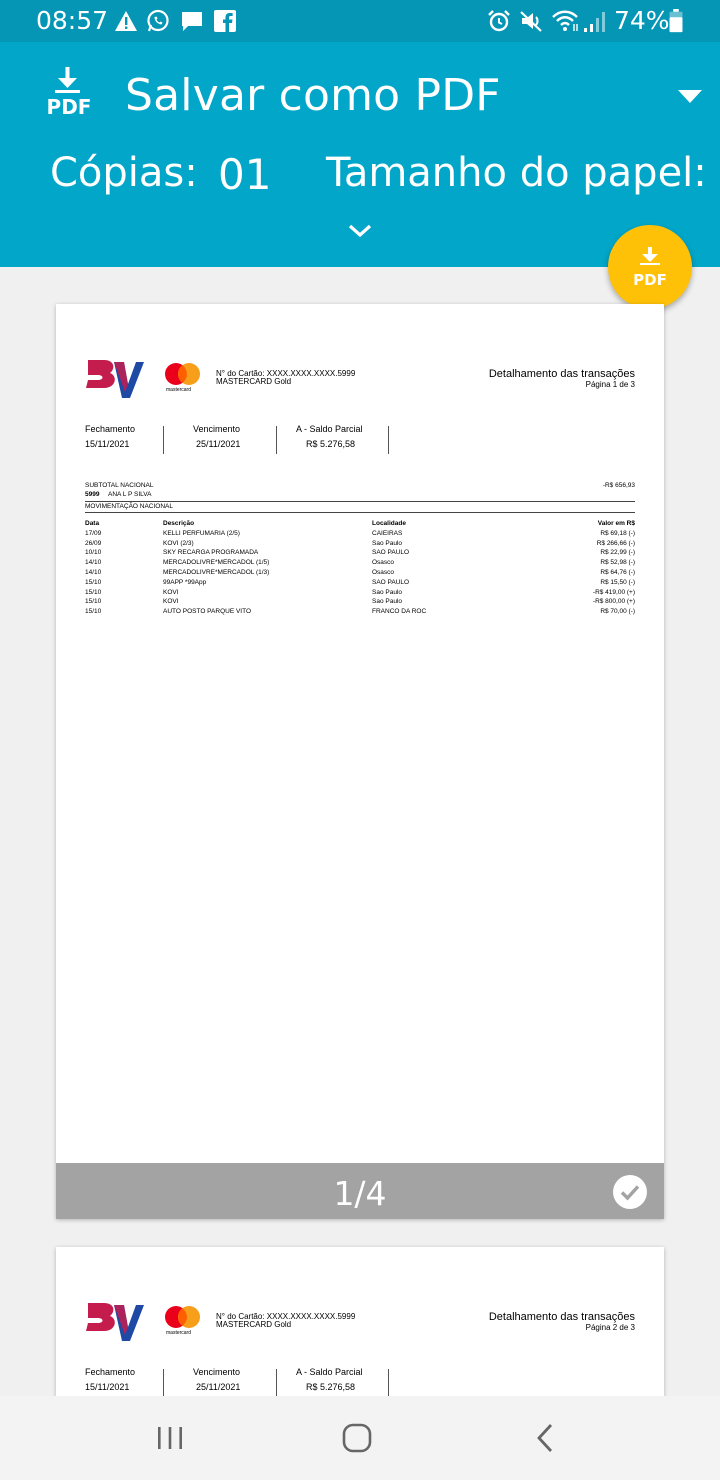  Describe the element at coordinates (360, 602) in the screenshot. I see `table-row: 15/10 KOVI Sao Paulo -R$ 800,00 (+)` at that location.